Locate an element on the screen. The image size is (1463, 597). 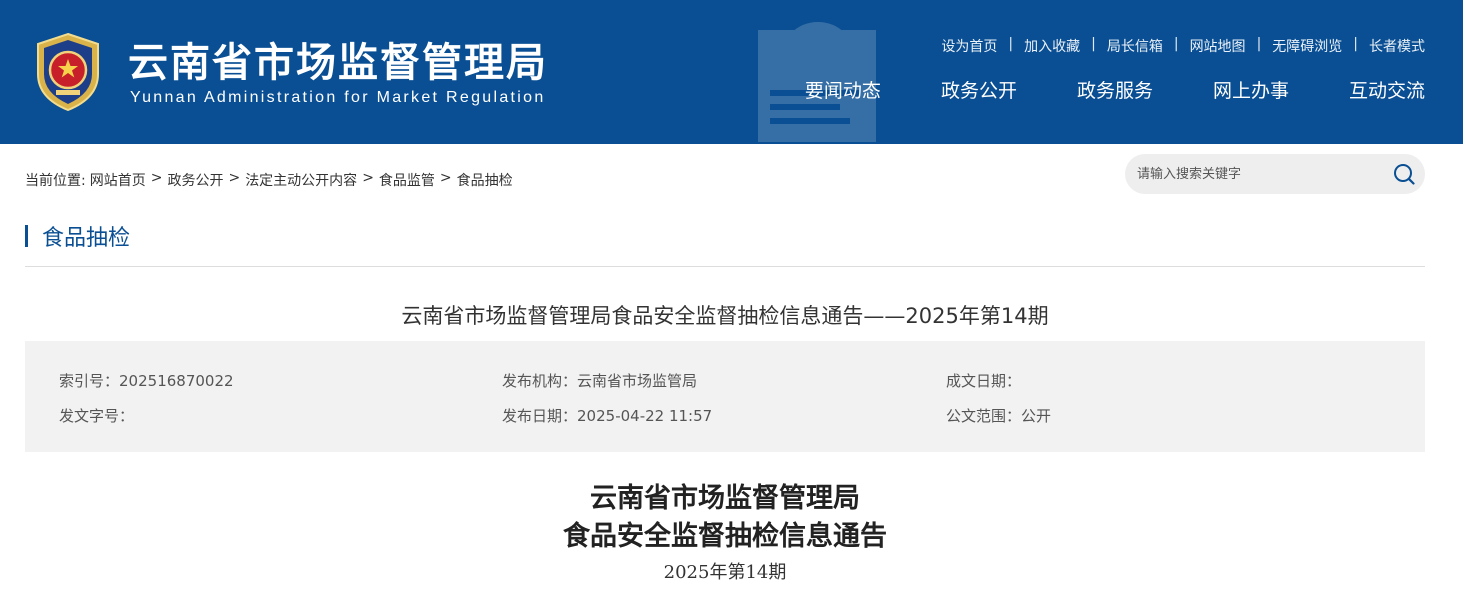
top-link-set-homepage: 设为首页 is located at coordinates (969, 46).